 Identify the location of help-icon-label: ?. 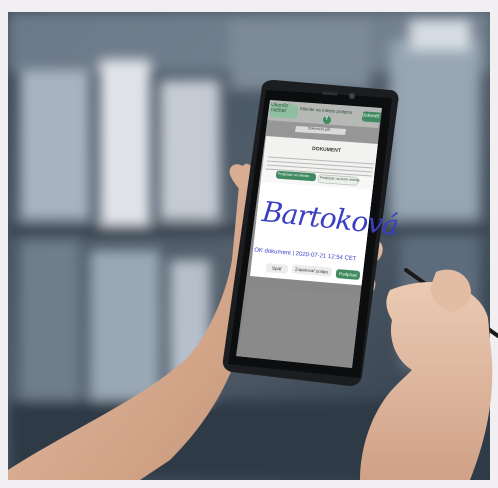
(327, 119).